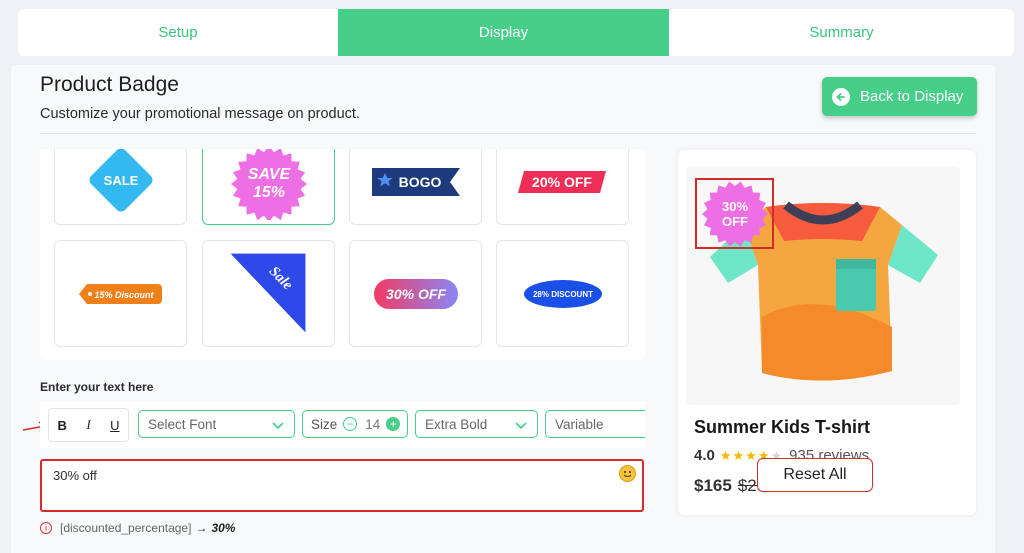  I want to click on info-icon: i, so click(46, 528).